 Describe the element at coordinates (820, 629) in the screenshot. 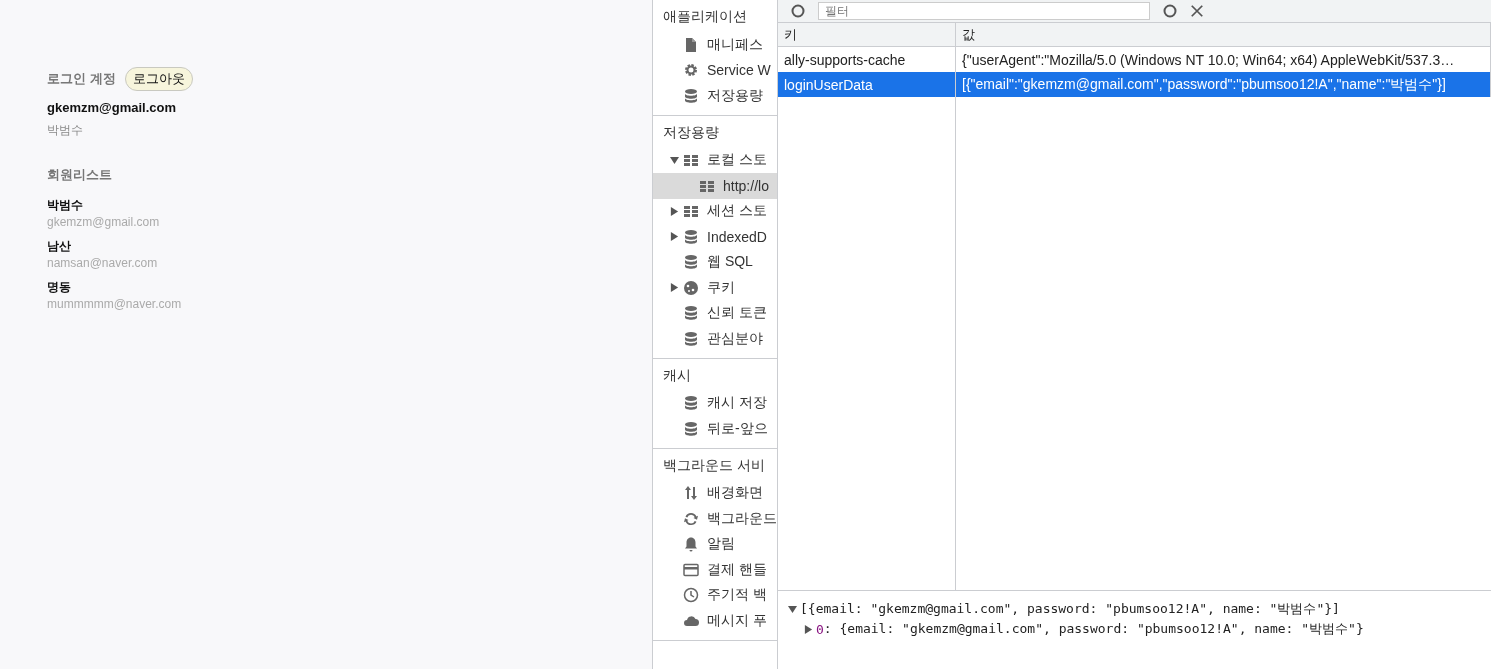

I see `array-index: 0` at that location.